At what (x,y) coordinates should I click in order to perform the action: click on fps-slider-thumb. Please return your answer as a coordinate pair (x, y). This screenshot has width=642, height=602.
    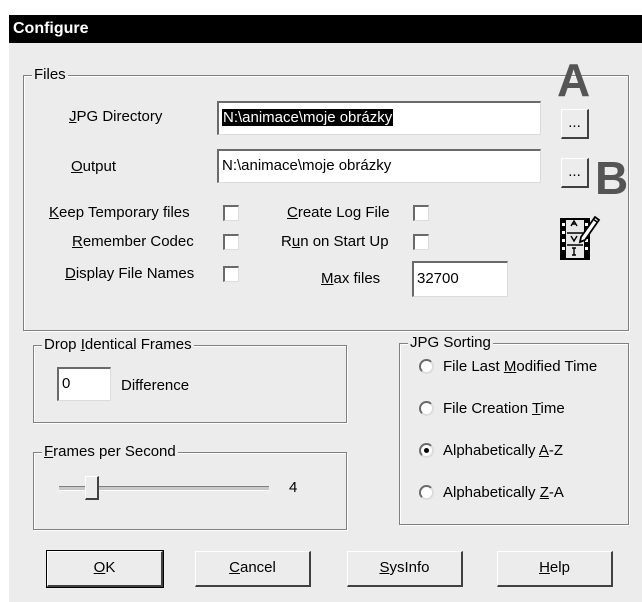
    Looking at the image, I should click on (92, 488).